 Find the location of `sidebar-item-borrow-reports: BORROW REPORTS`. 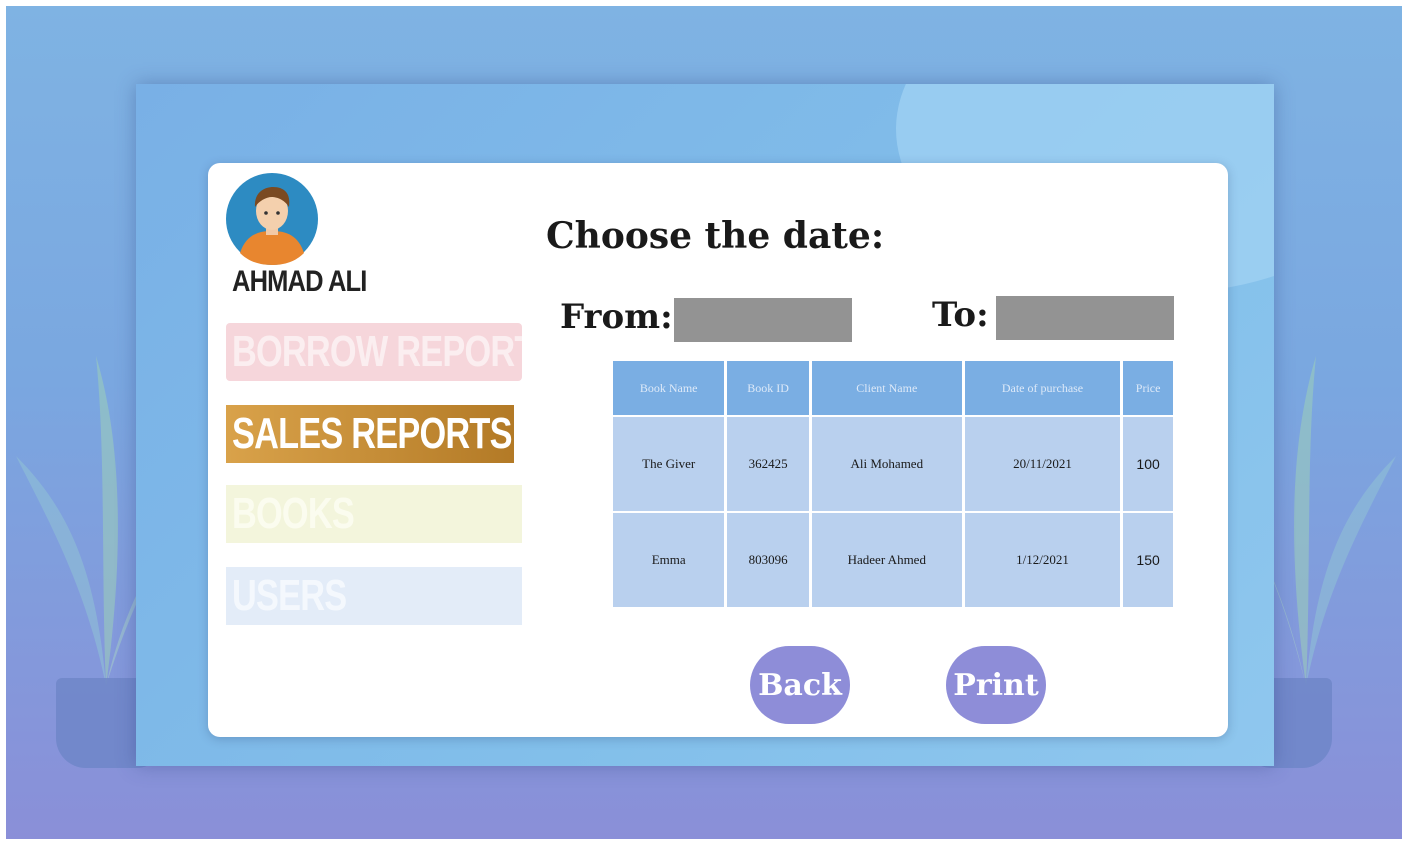

sidebar-item-borrow-reports: BORROW REPORTS is located at coordinates (374, 352).